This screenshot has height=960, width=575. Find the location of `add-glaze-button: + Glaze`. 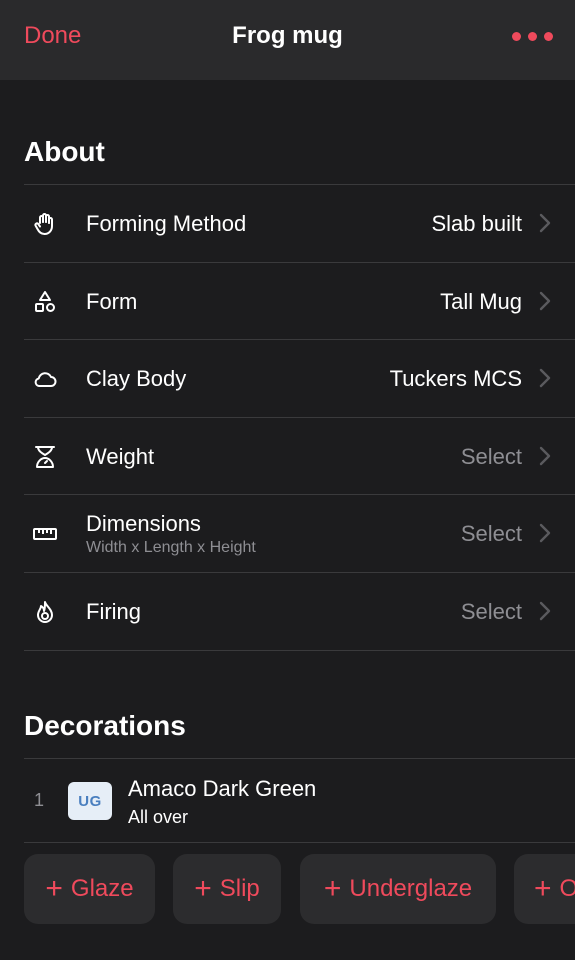

add-glaze-button: + Glaze is located at coordinates (89, 889).